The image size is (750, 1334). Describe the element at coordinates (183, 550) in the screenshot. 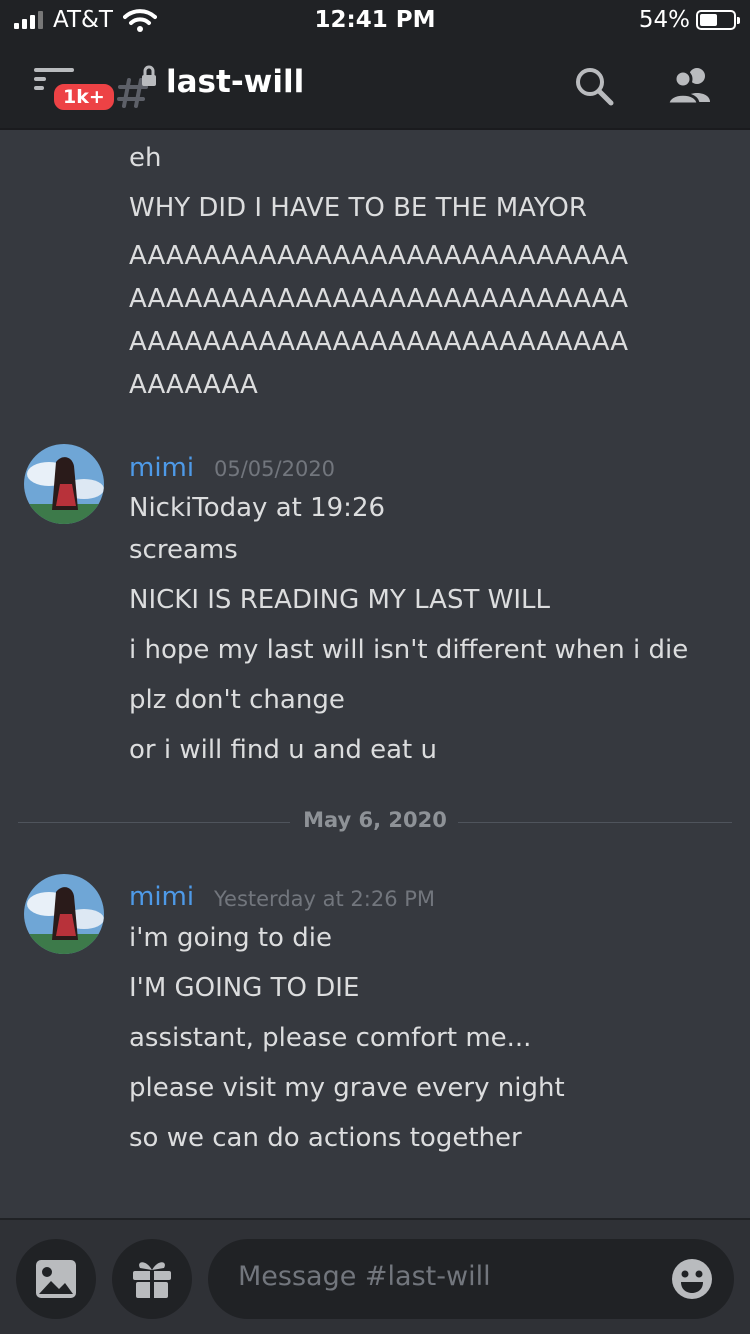

I see `message-line: screams` at that location.